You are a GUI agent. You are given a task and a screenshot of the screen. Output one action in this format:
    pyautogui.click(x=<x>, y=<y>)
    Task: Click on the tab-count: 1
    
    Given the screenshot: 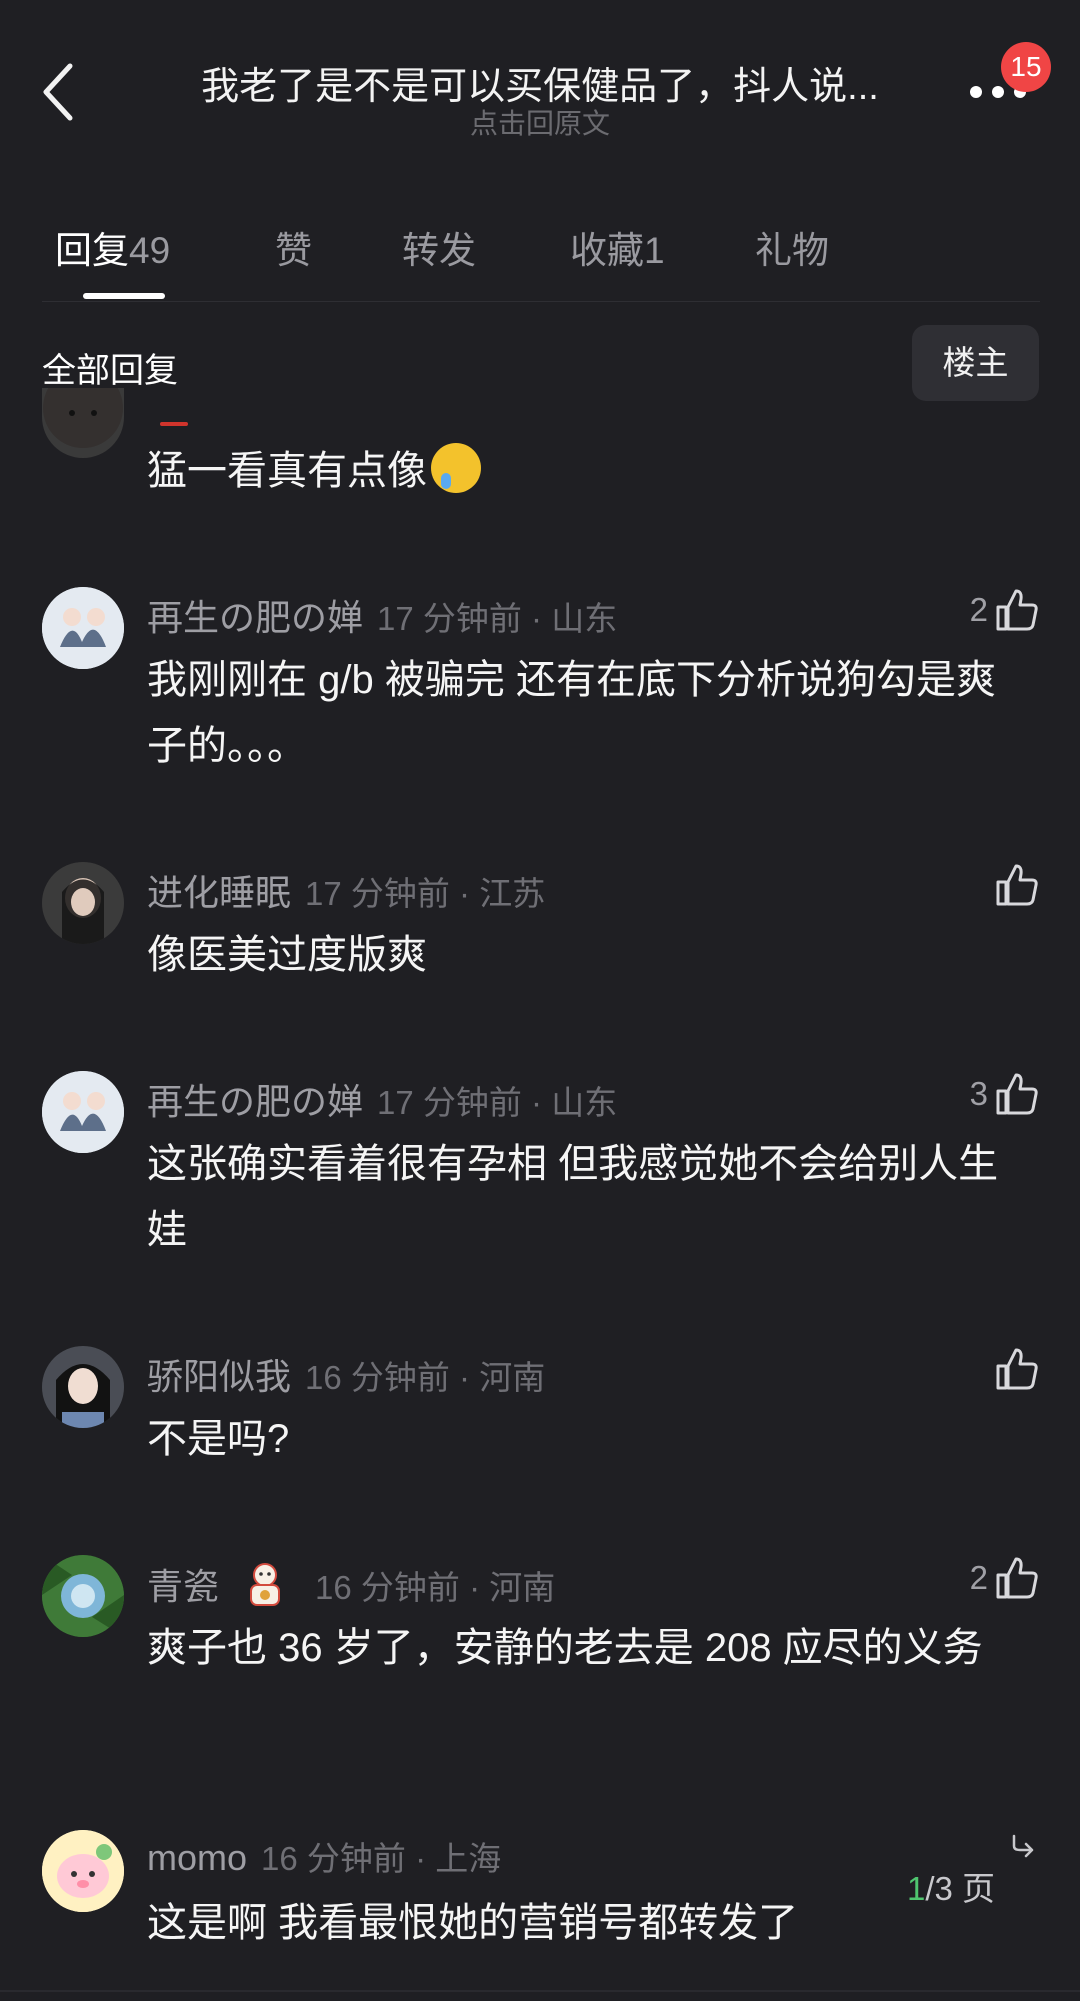 What is the action you would take?
    pyautogui.click(x=654, y=250)
    